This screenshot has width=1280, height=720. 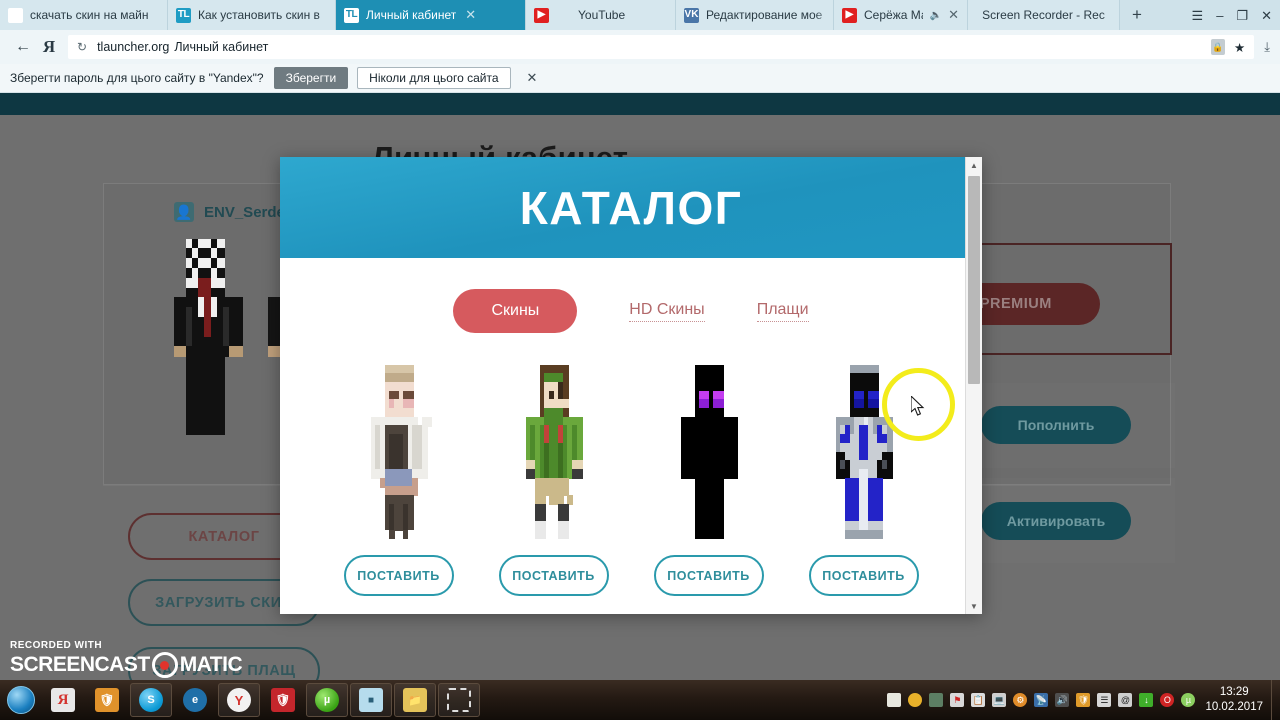 I want to click on browser-tab-label: скачать скин на майн, so click(x=89, y=15).